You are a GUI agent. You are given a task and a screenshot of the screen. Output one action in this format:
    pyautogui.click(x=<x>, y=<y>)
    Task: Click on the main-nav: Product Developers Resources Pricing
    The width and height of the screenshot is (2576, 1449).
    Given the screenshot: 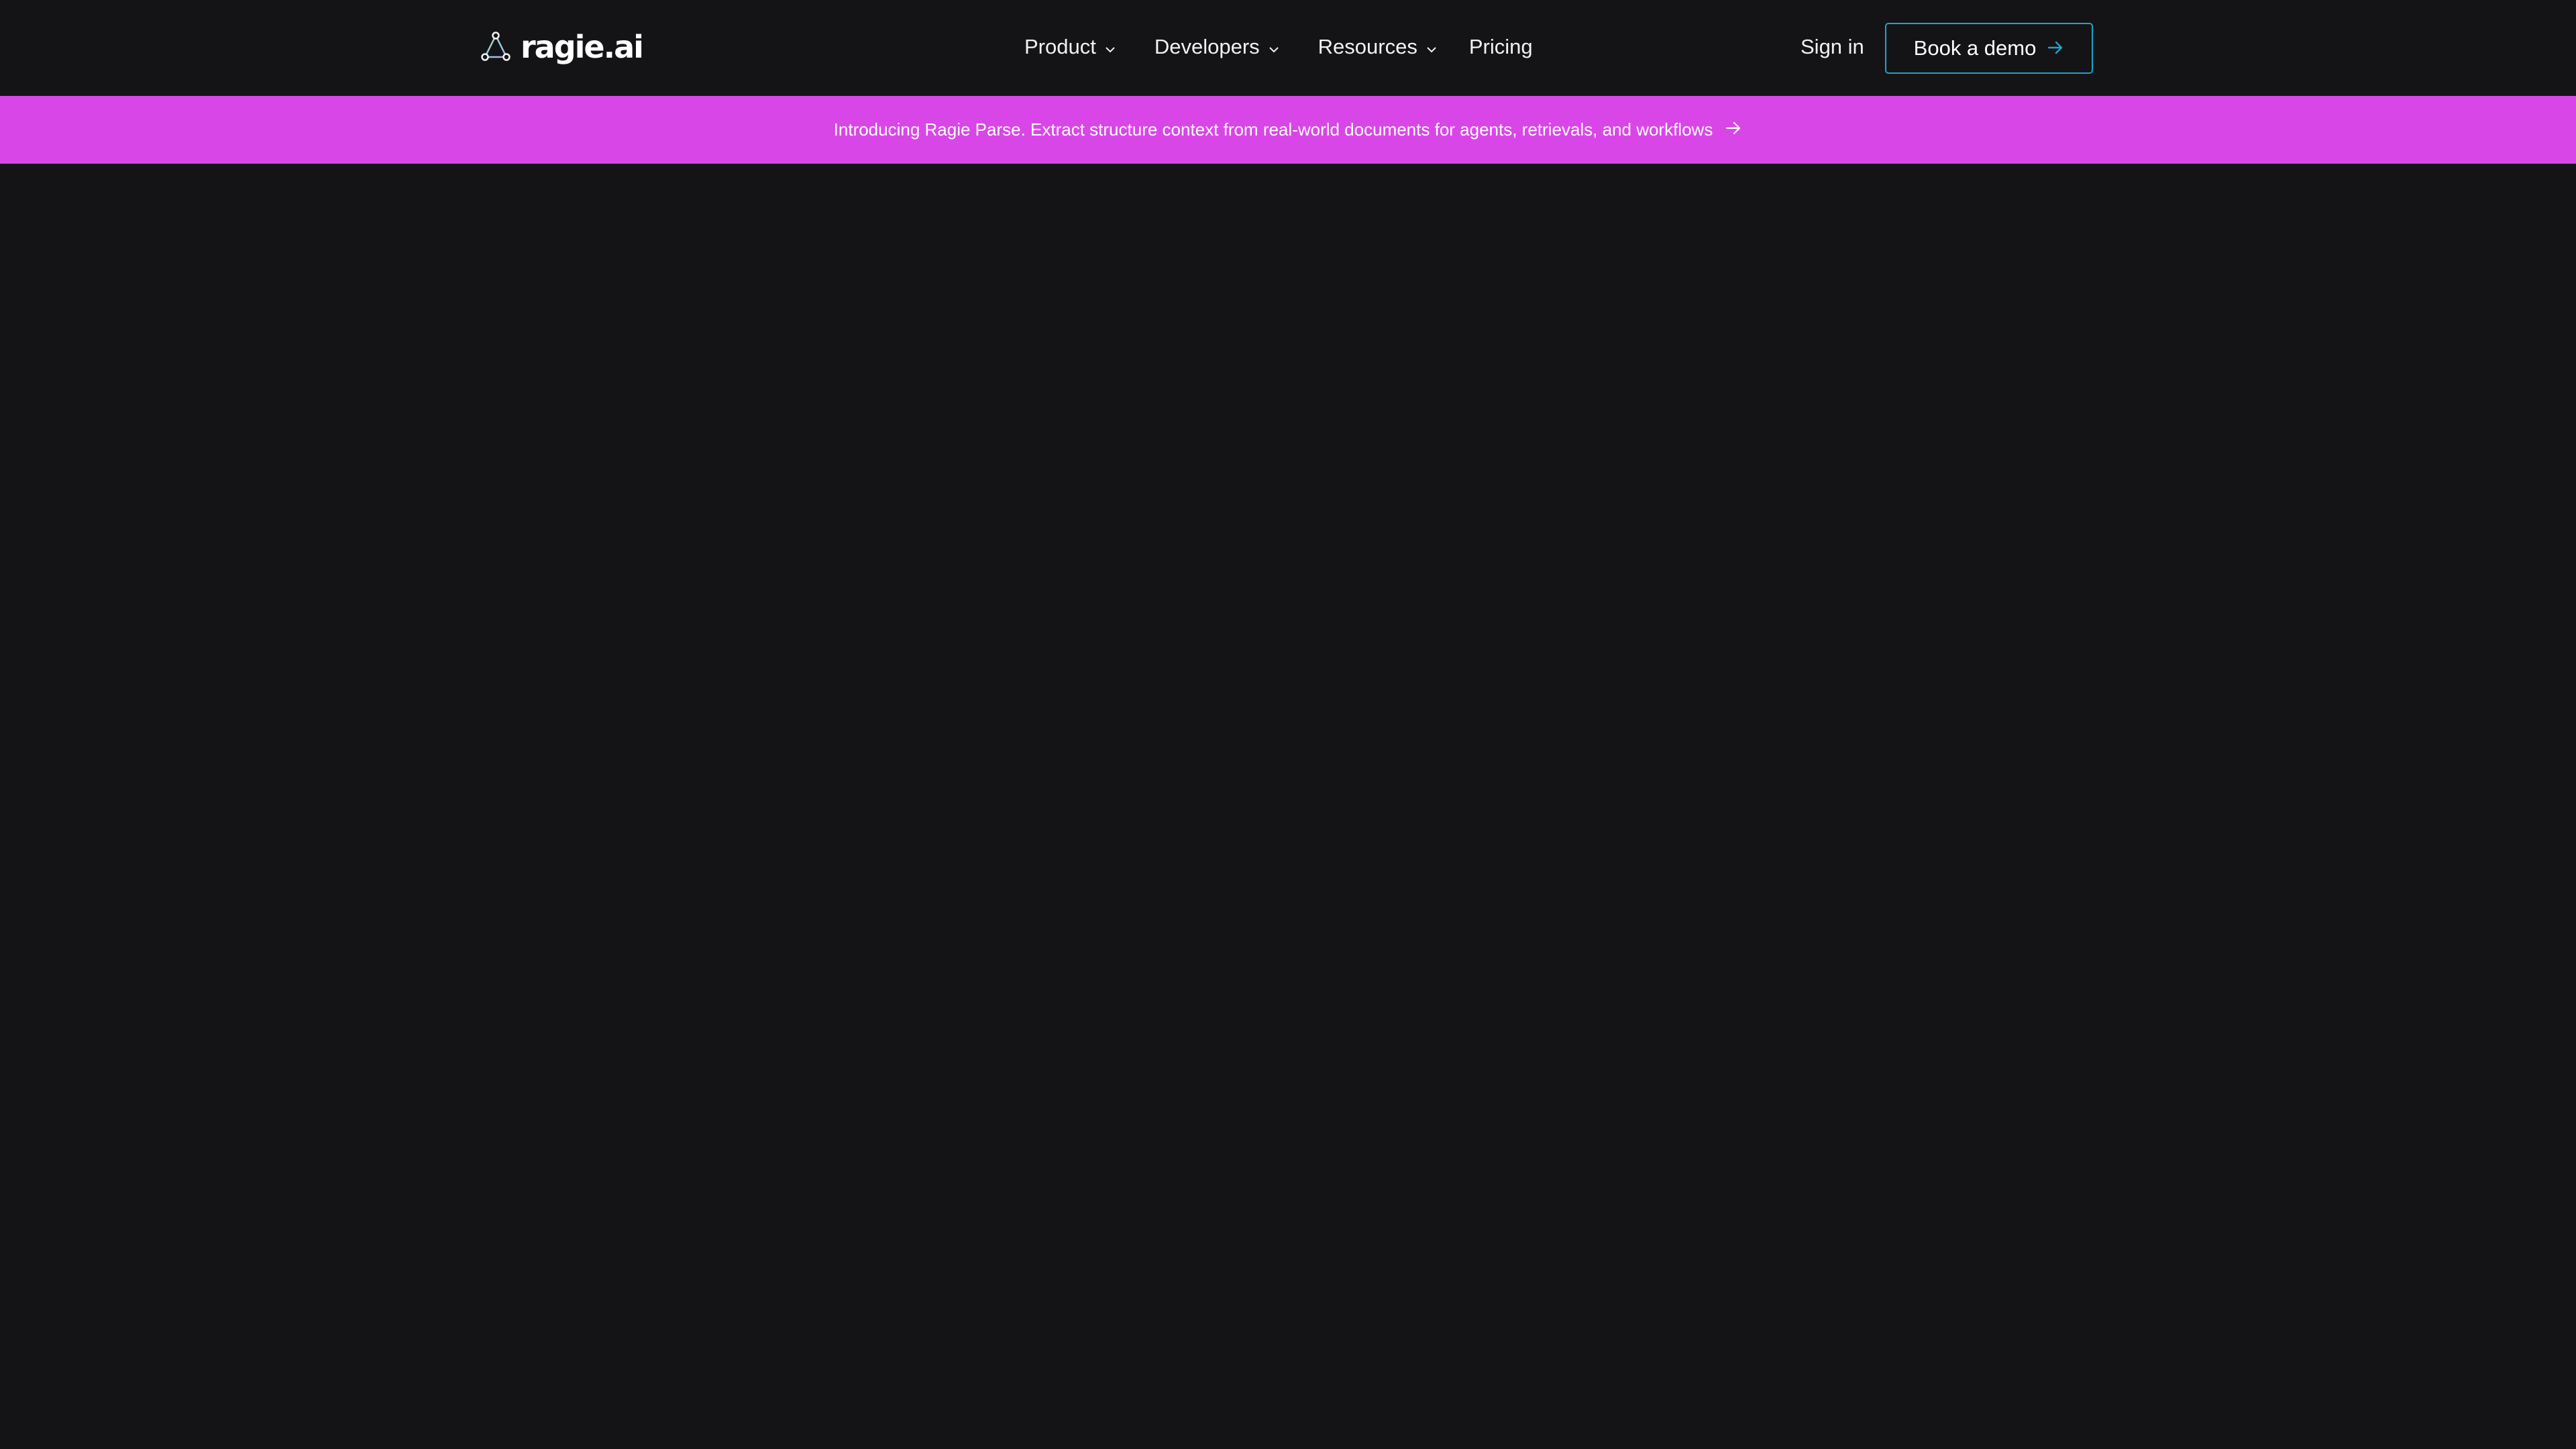 What is the action you would take?
    pyautogui.click(x=1278, y=47)
    